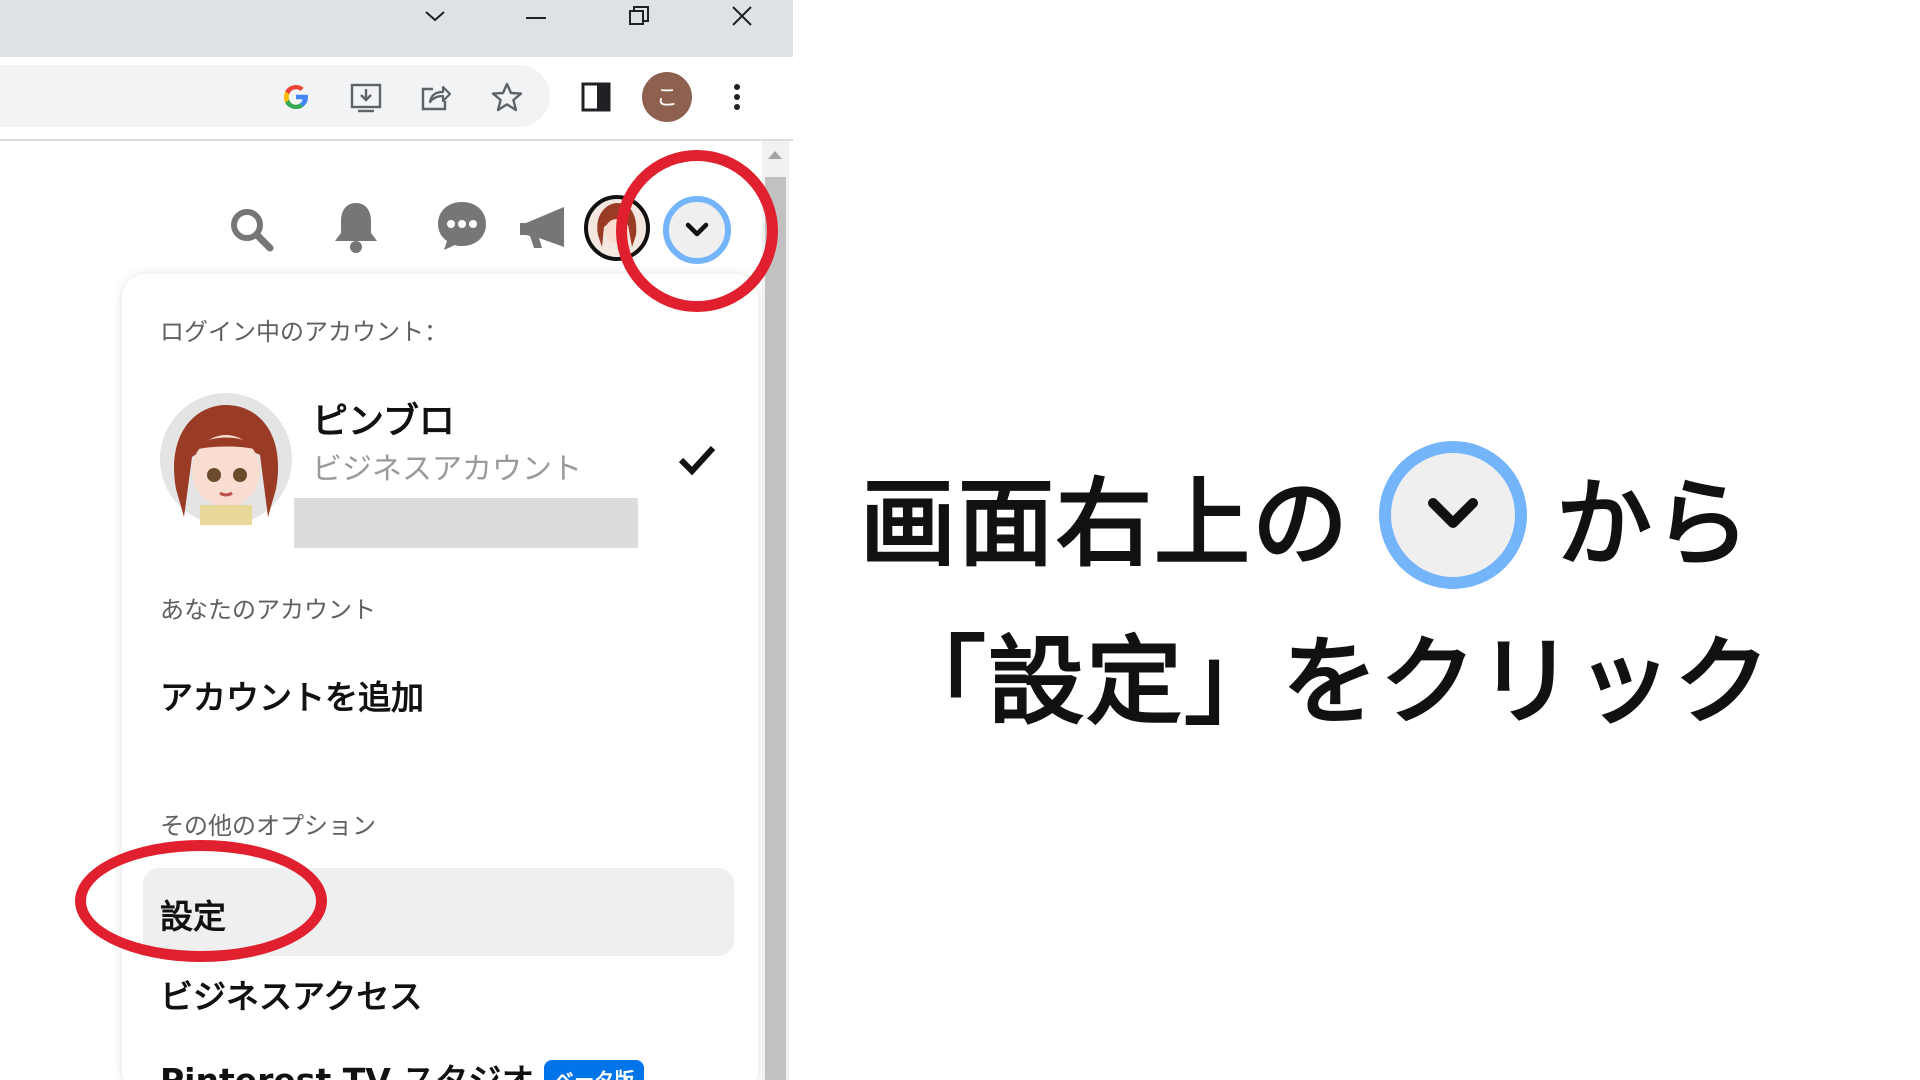 The height and width of the screenshot is (1080, 1920). I want to click on megaphone-icon, so click(542, 228).